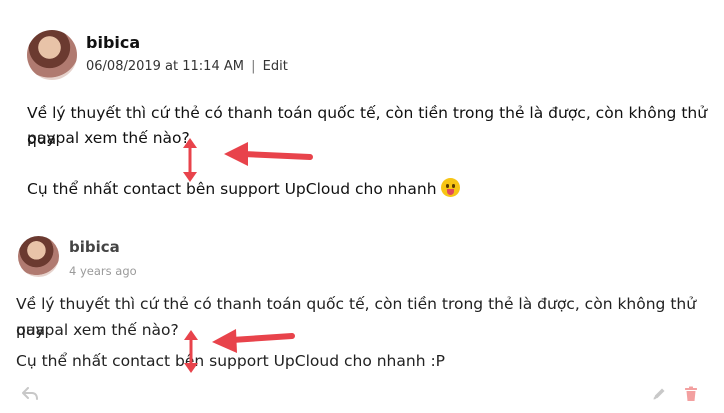 The image size is (724, 413). I want to click on trash-icon, so click(691, 394).